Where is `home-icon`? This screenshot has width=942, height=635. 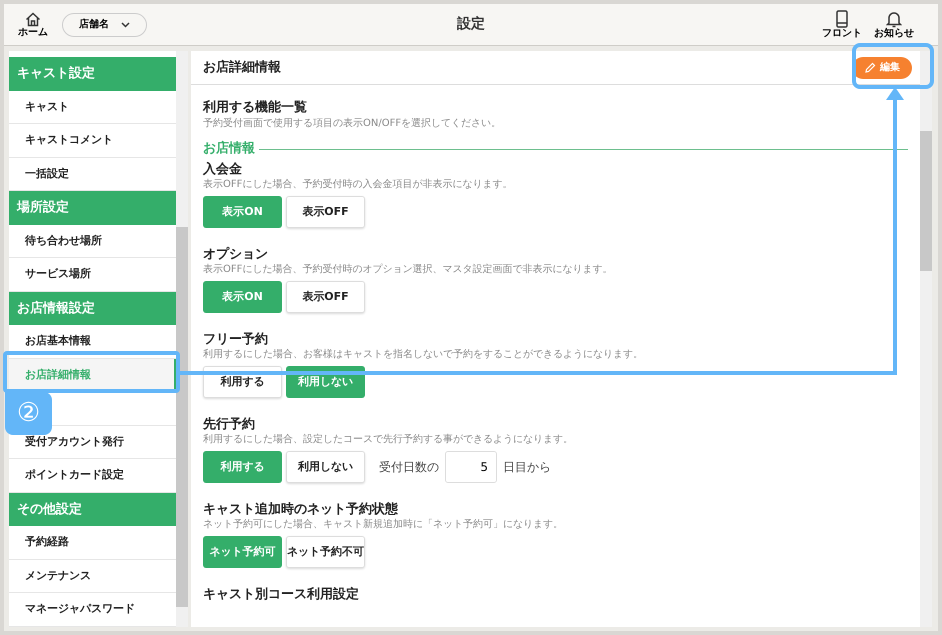
home-icon is located at coordinates (33, 19).